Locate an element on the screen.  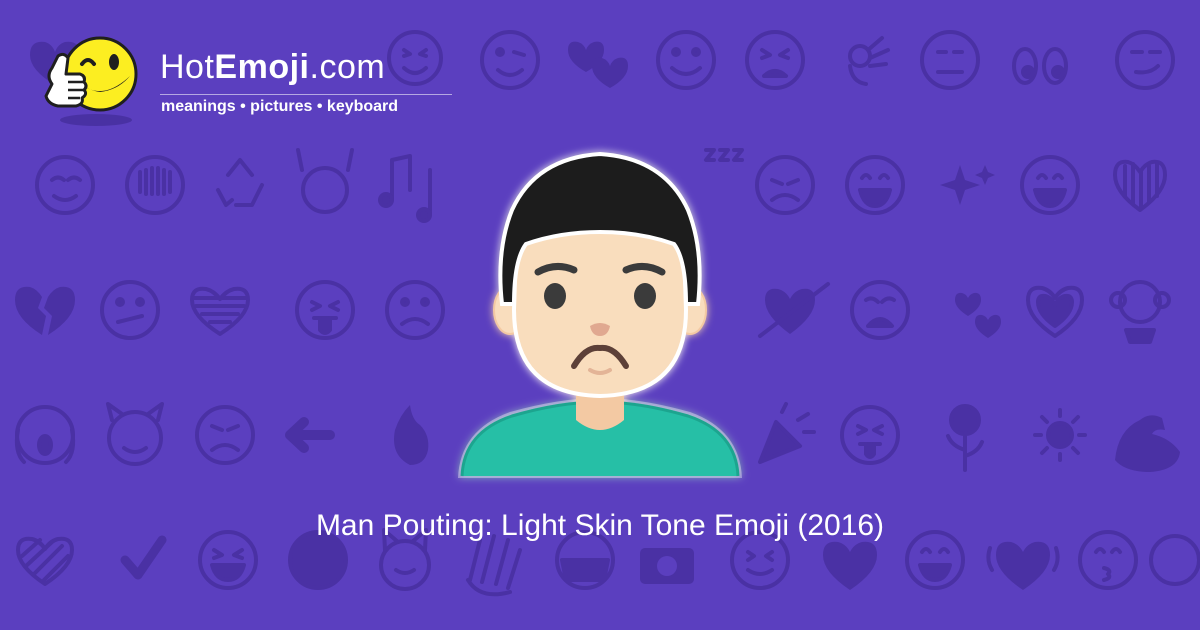
weary-face-icon is located at coordinates (880, 310).